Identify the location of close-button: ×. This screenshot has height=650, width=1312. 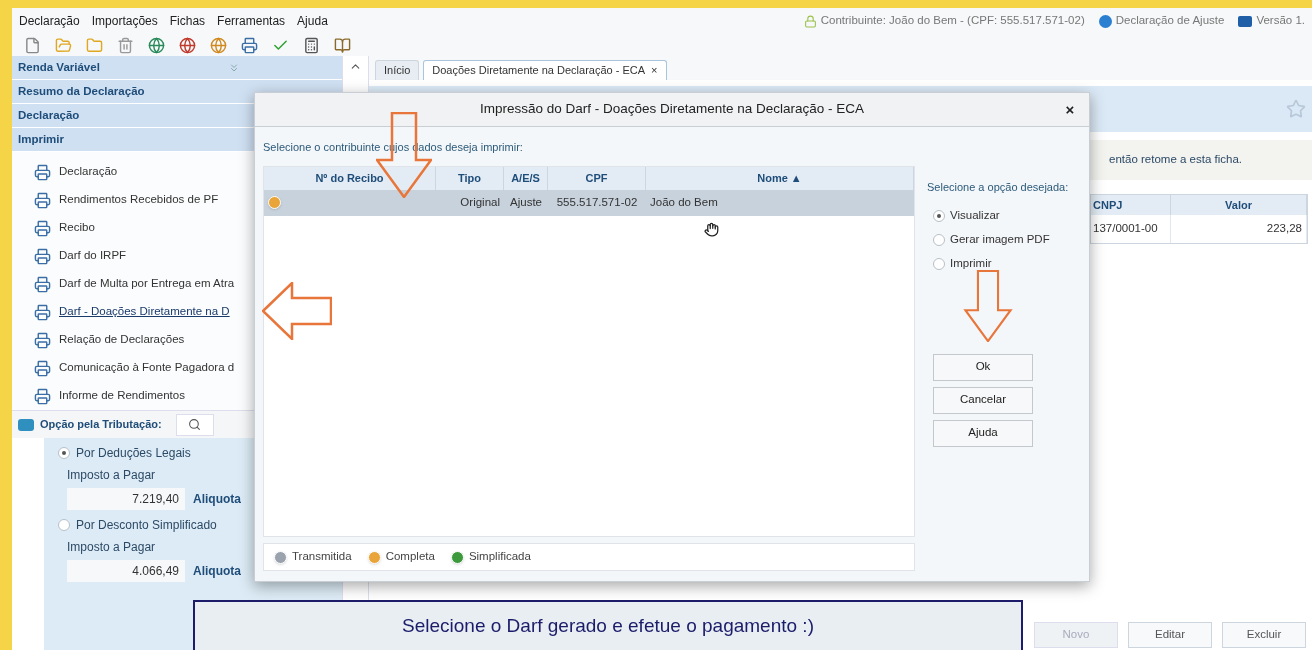
(1070, 109).